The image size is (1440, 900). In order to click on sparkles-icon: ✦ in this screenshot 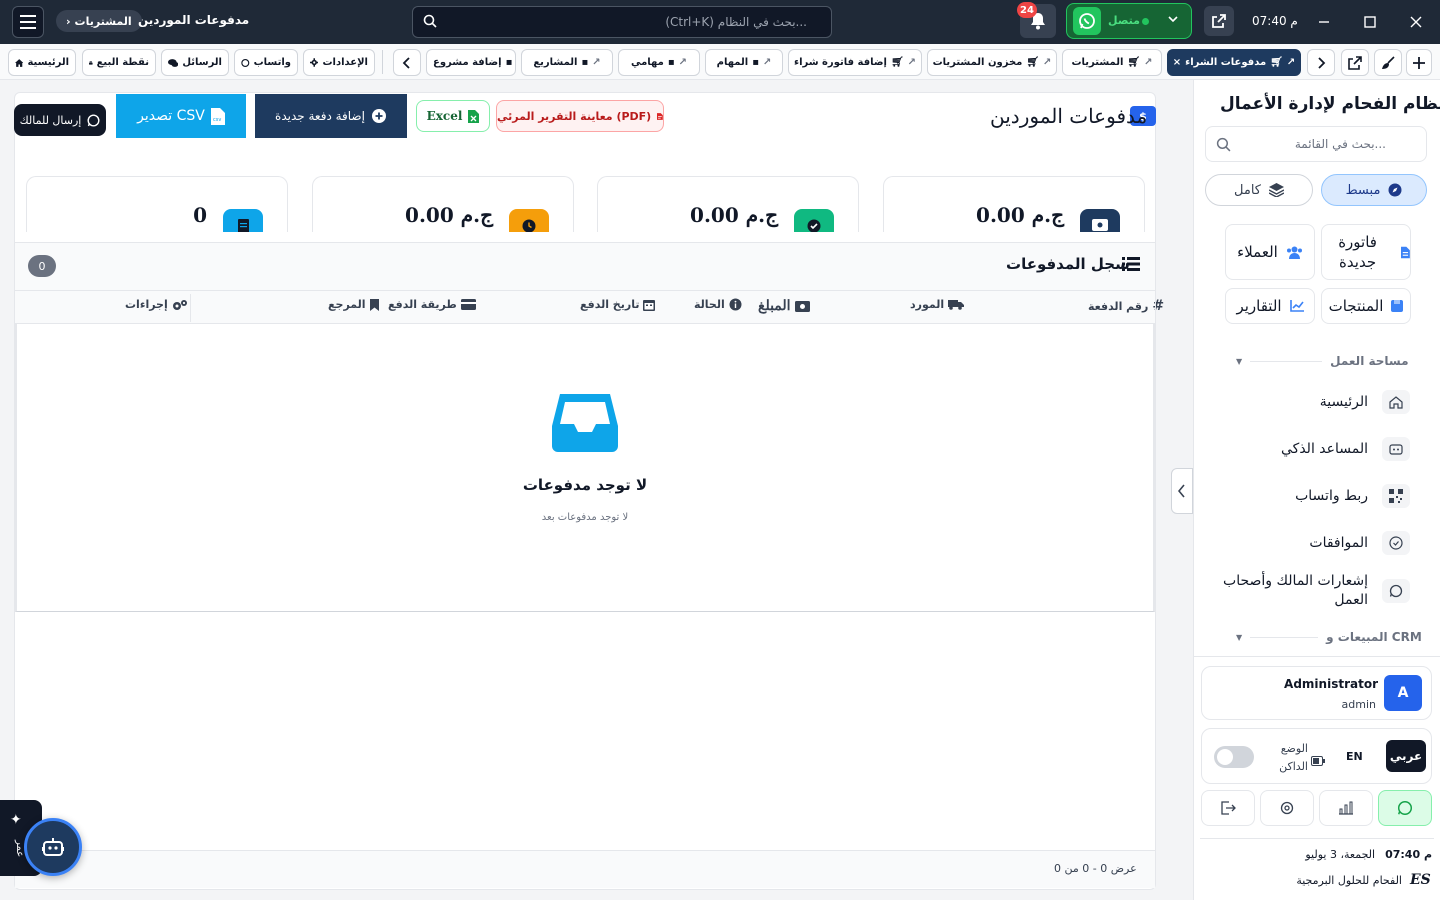, I will do `click(16, 820)`.